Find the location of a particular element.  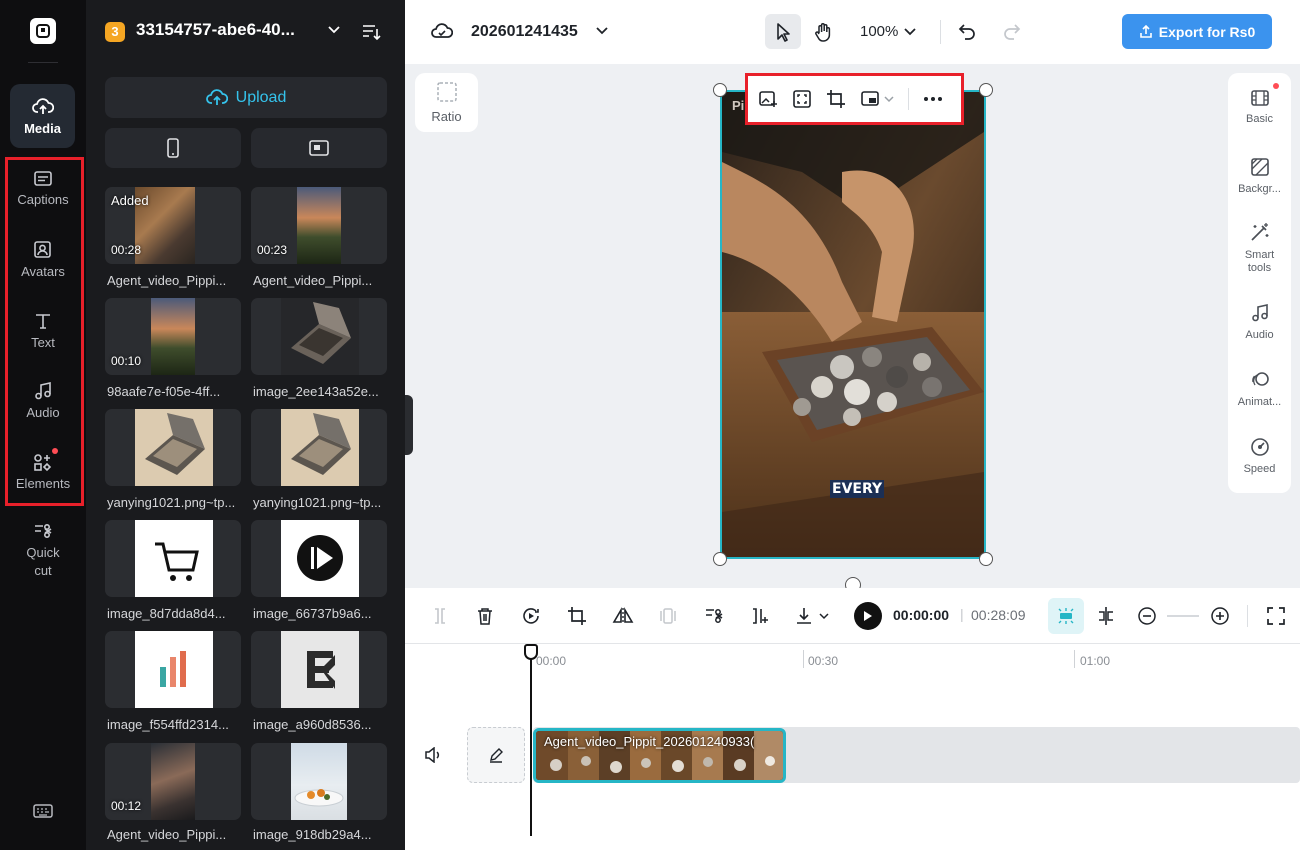

record-screen-button is located at coordinates (319, 148).